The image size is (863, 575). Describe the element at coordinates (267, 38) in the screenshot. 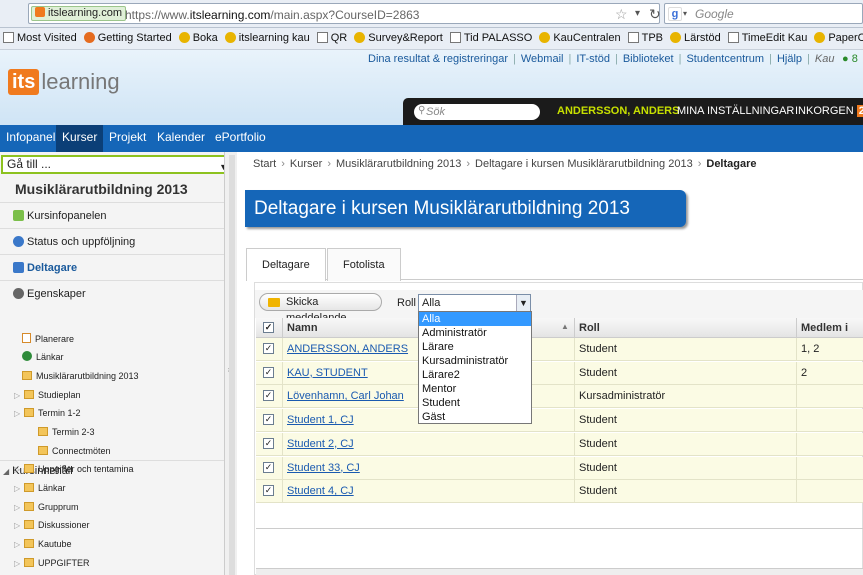

I see `bookmark-item: itslearning kau` at that location.